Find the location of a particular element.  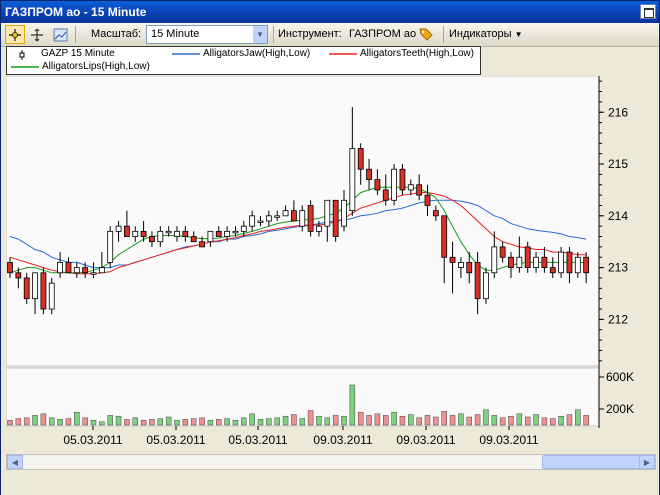

maximize-button is located at coordinates (648, 11).